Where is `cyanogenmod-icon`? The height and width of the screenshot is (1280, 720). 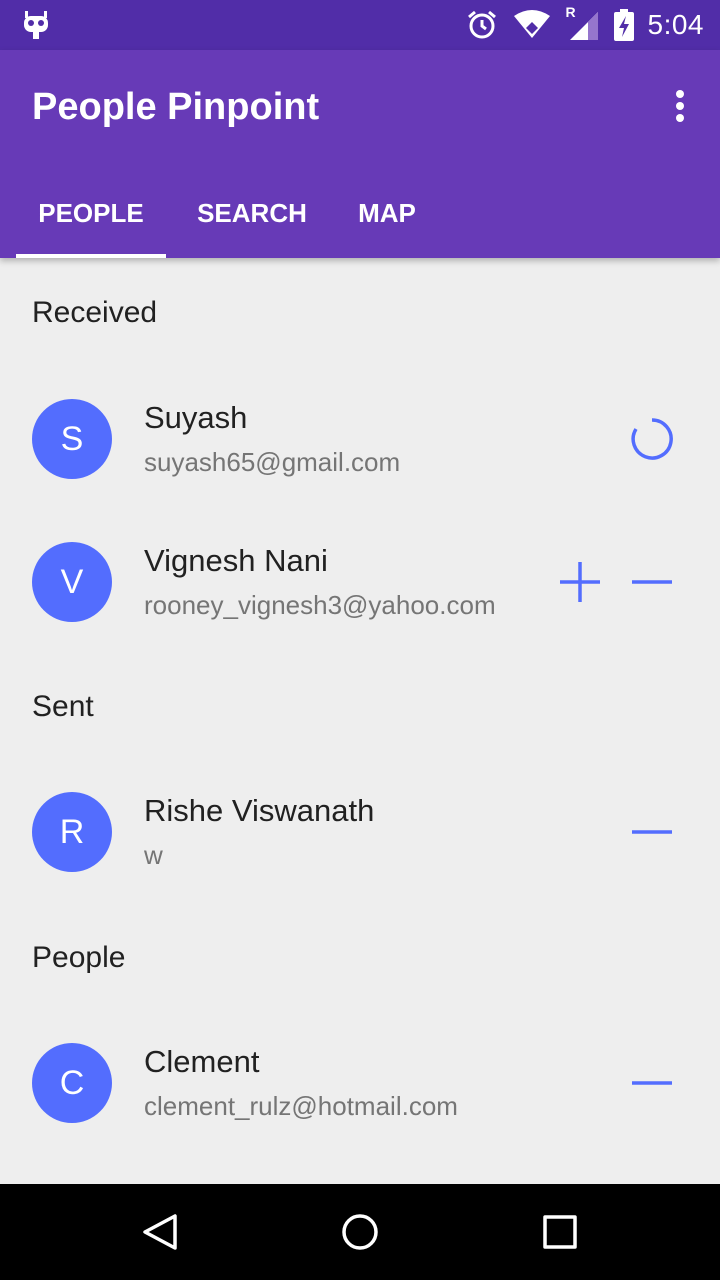
cyanogenmod-icon is located at coordinates (36, 25).